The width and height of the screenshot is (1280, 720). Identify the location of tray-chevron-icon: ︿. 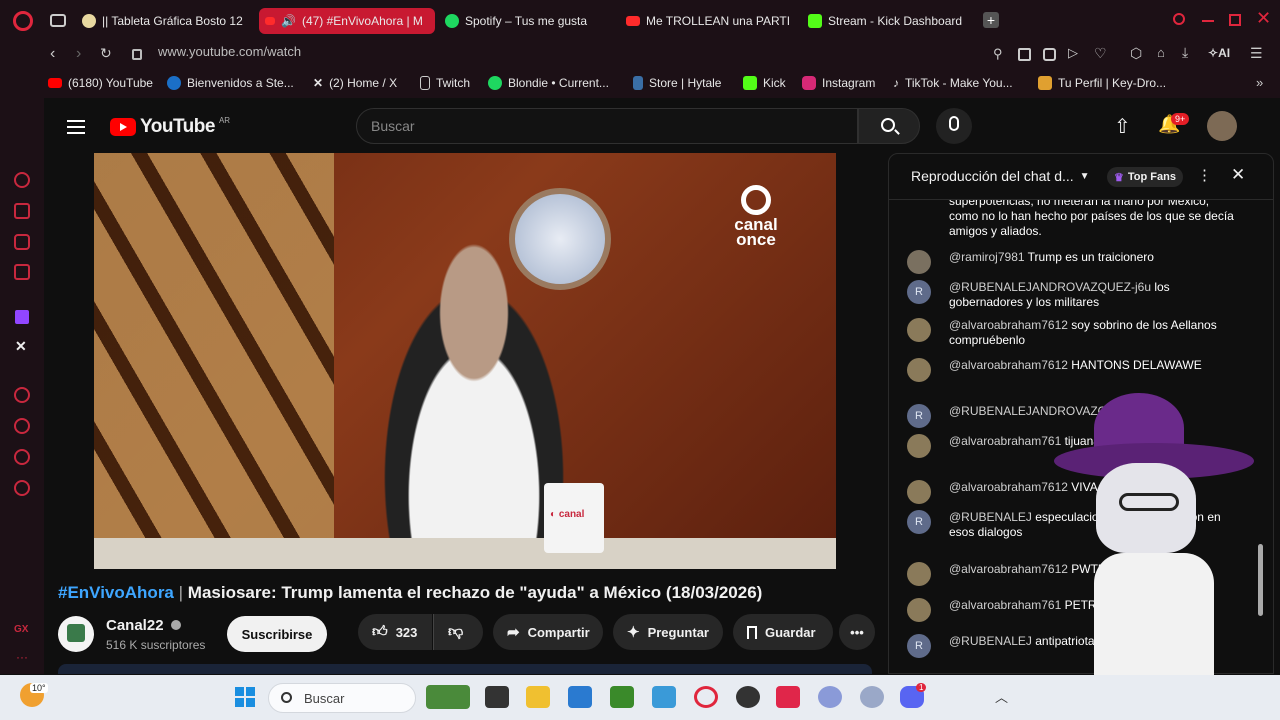
(1001, 696).